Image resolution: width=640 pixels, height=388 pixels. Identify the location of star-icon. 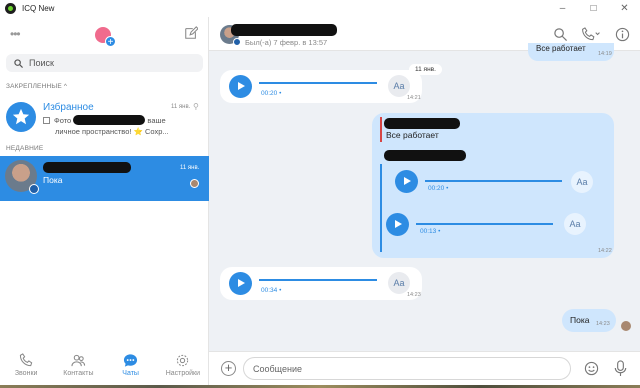
(21, 116).